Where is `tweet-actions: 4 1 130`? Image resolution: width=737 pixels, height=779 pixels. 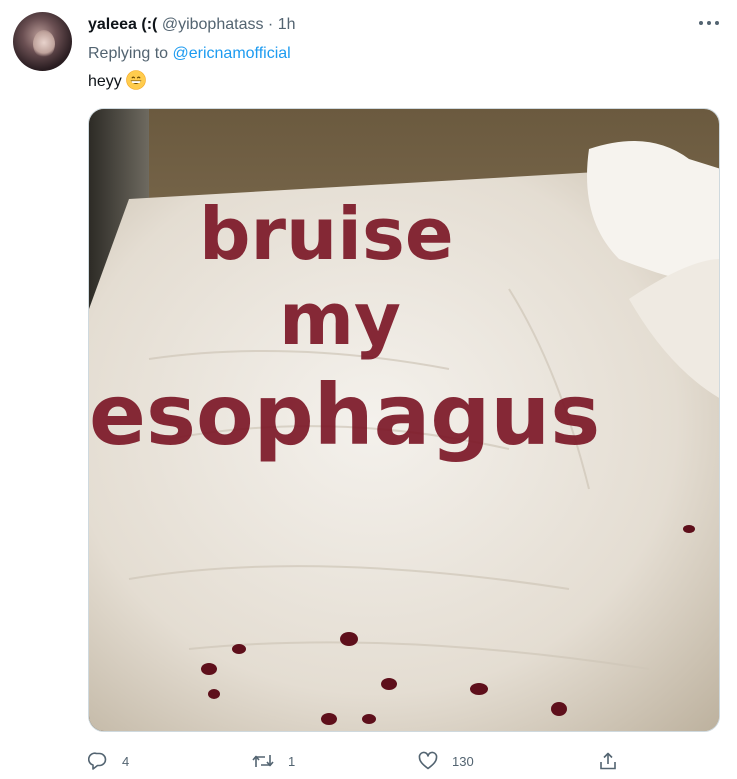
tweet-actions: 4 1 130 is located at coordinates (358, 761).